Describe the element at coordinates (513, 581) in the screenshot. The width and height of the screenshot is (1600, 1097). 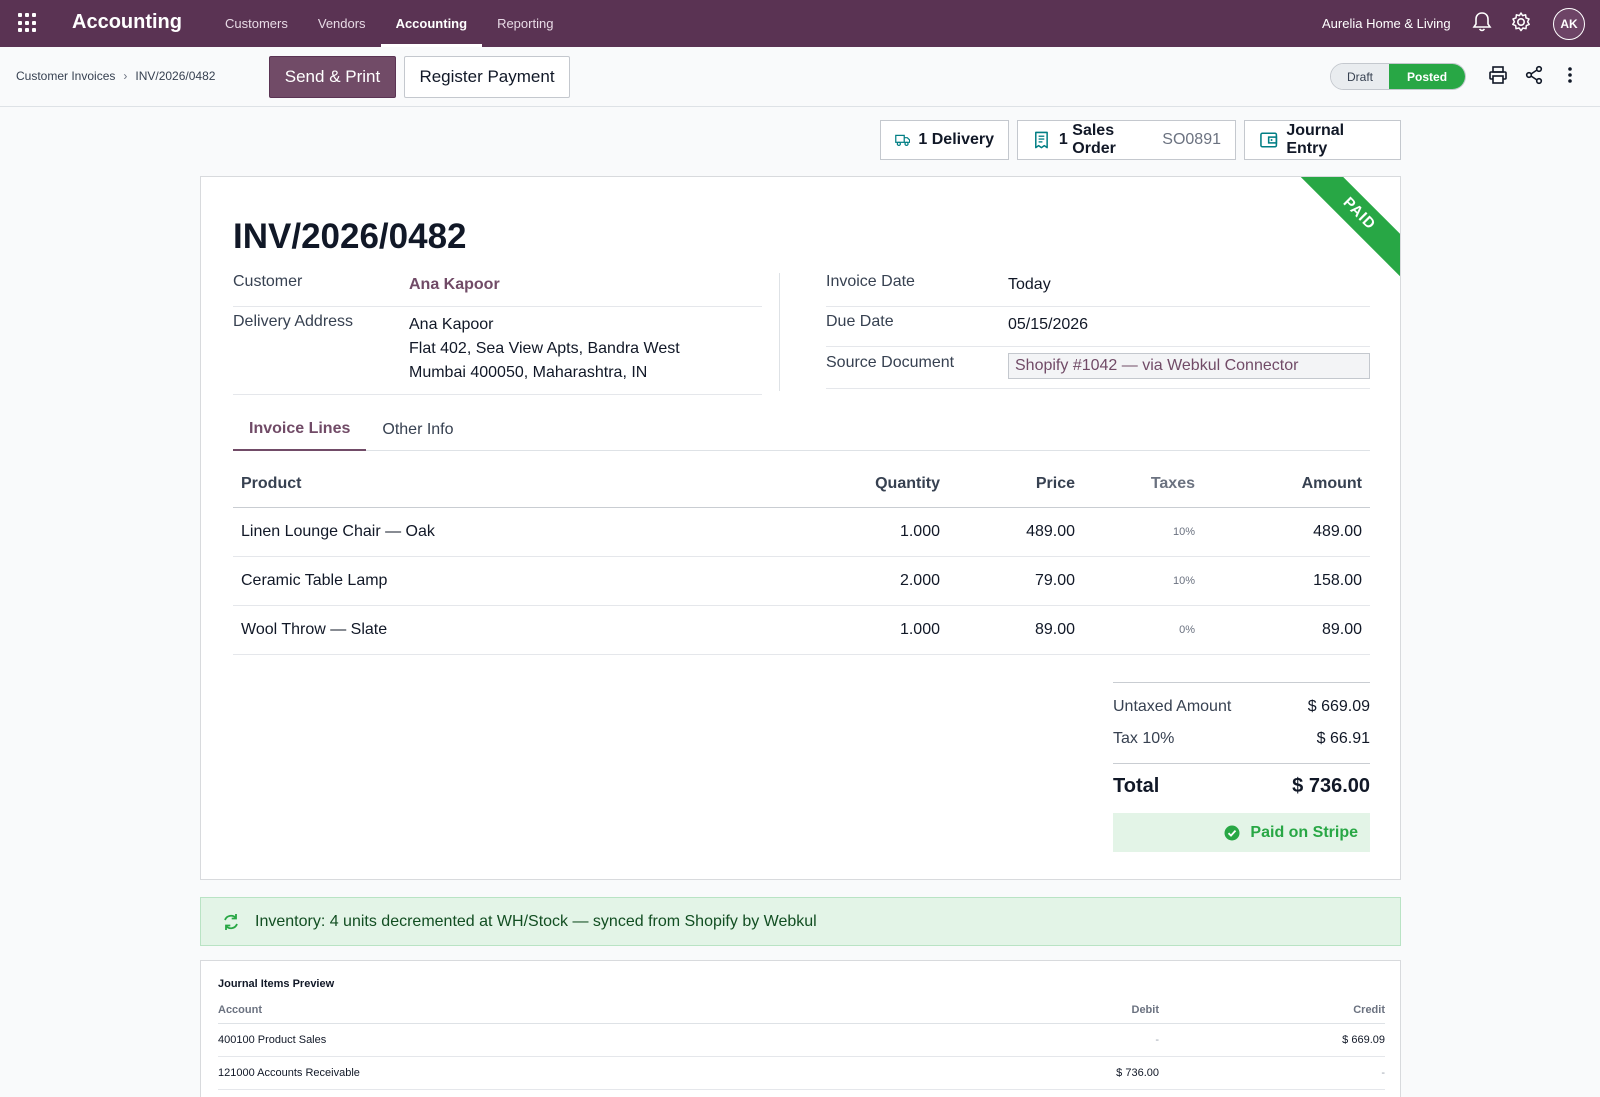
I see `line-product: Ceramic Table Lamp` at that location.